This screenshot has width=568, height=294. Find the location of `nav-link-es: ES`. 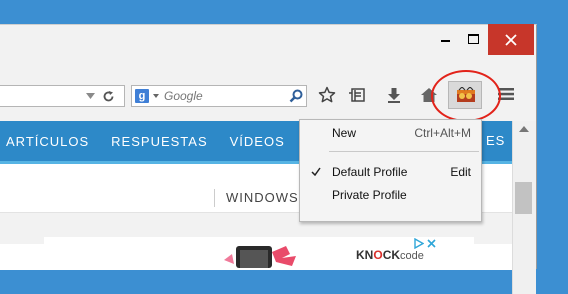

nav-link-es: ES is located at coordinates (495, 140).